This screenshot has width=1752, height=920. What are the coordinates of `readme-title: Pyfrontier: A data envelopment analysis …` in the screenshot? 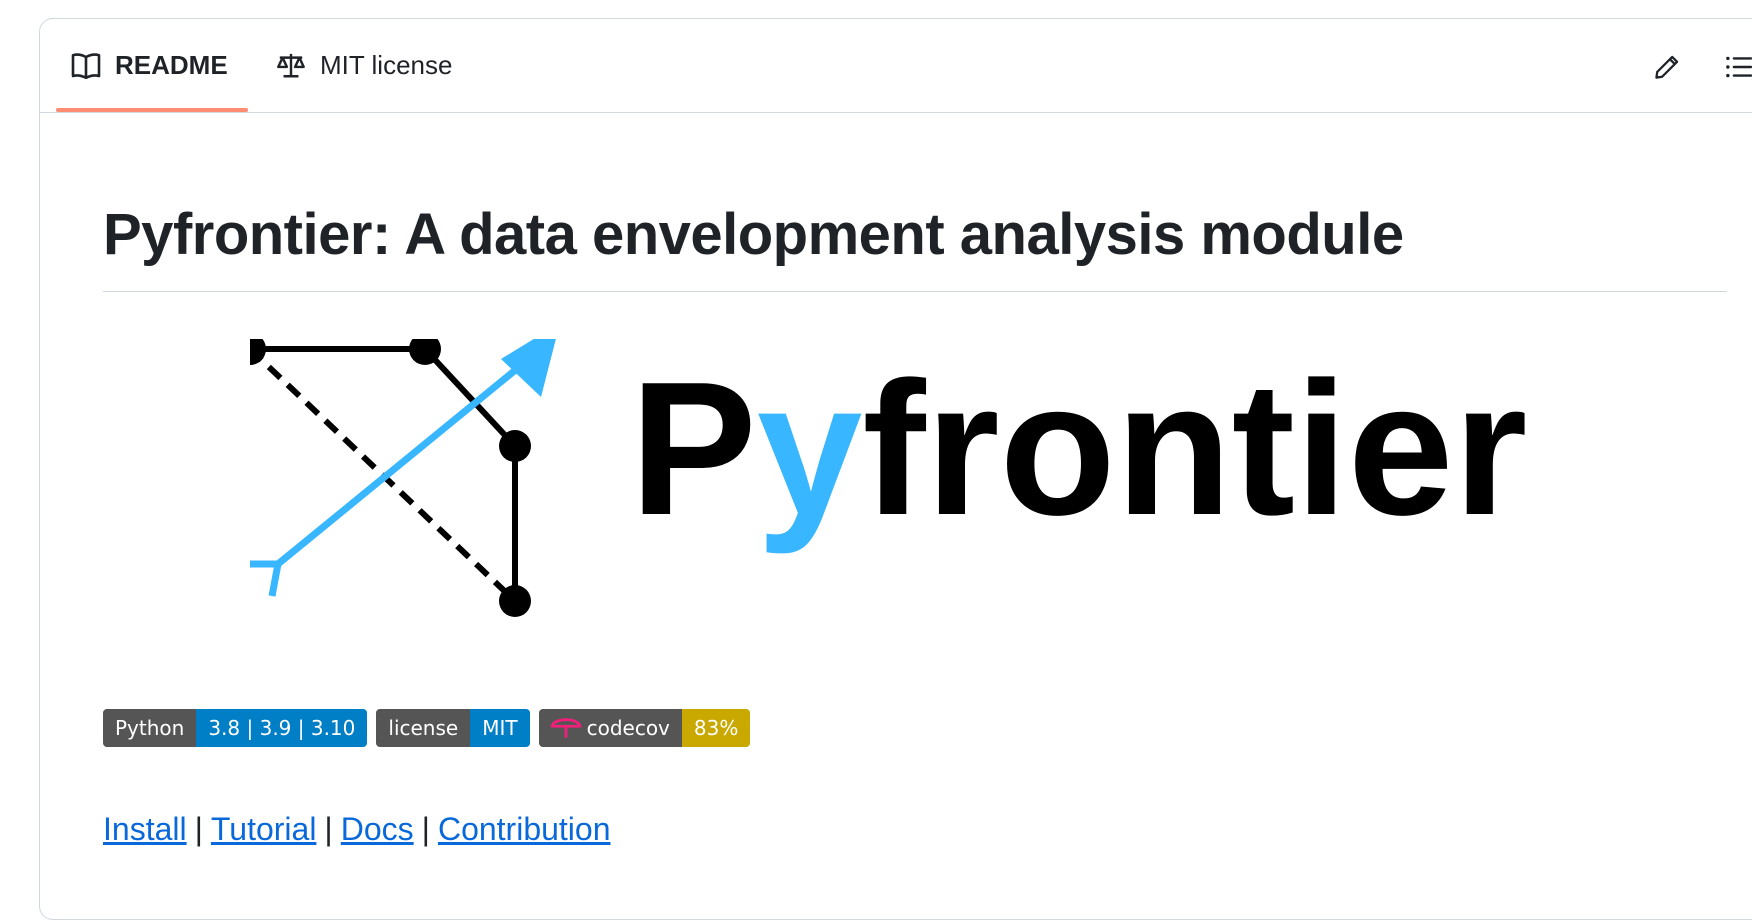 It's located at (915, 243).